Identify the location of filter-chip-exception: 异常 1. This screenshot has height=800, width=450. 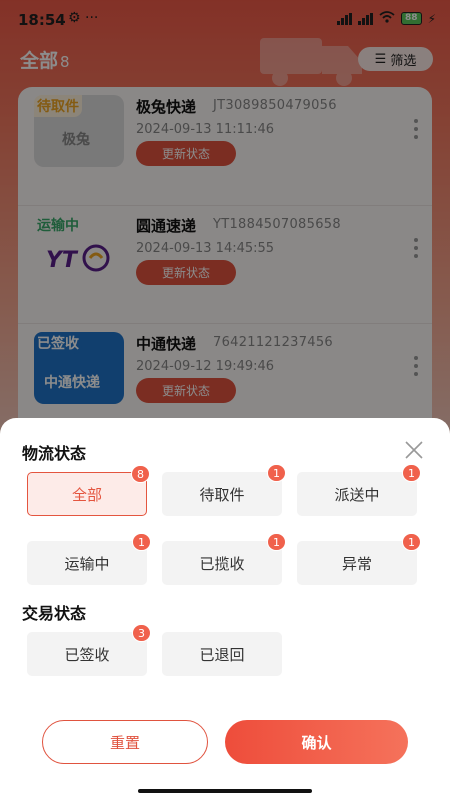
(359, 559).